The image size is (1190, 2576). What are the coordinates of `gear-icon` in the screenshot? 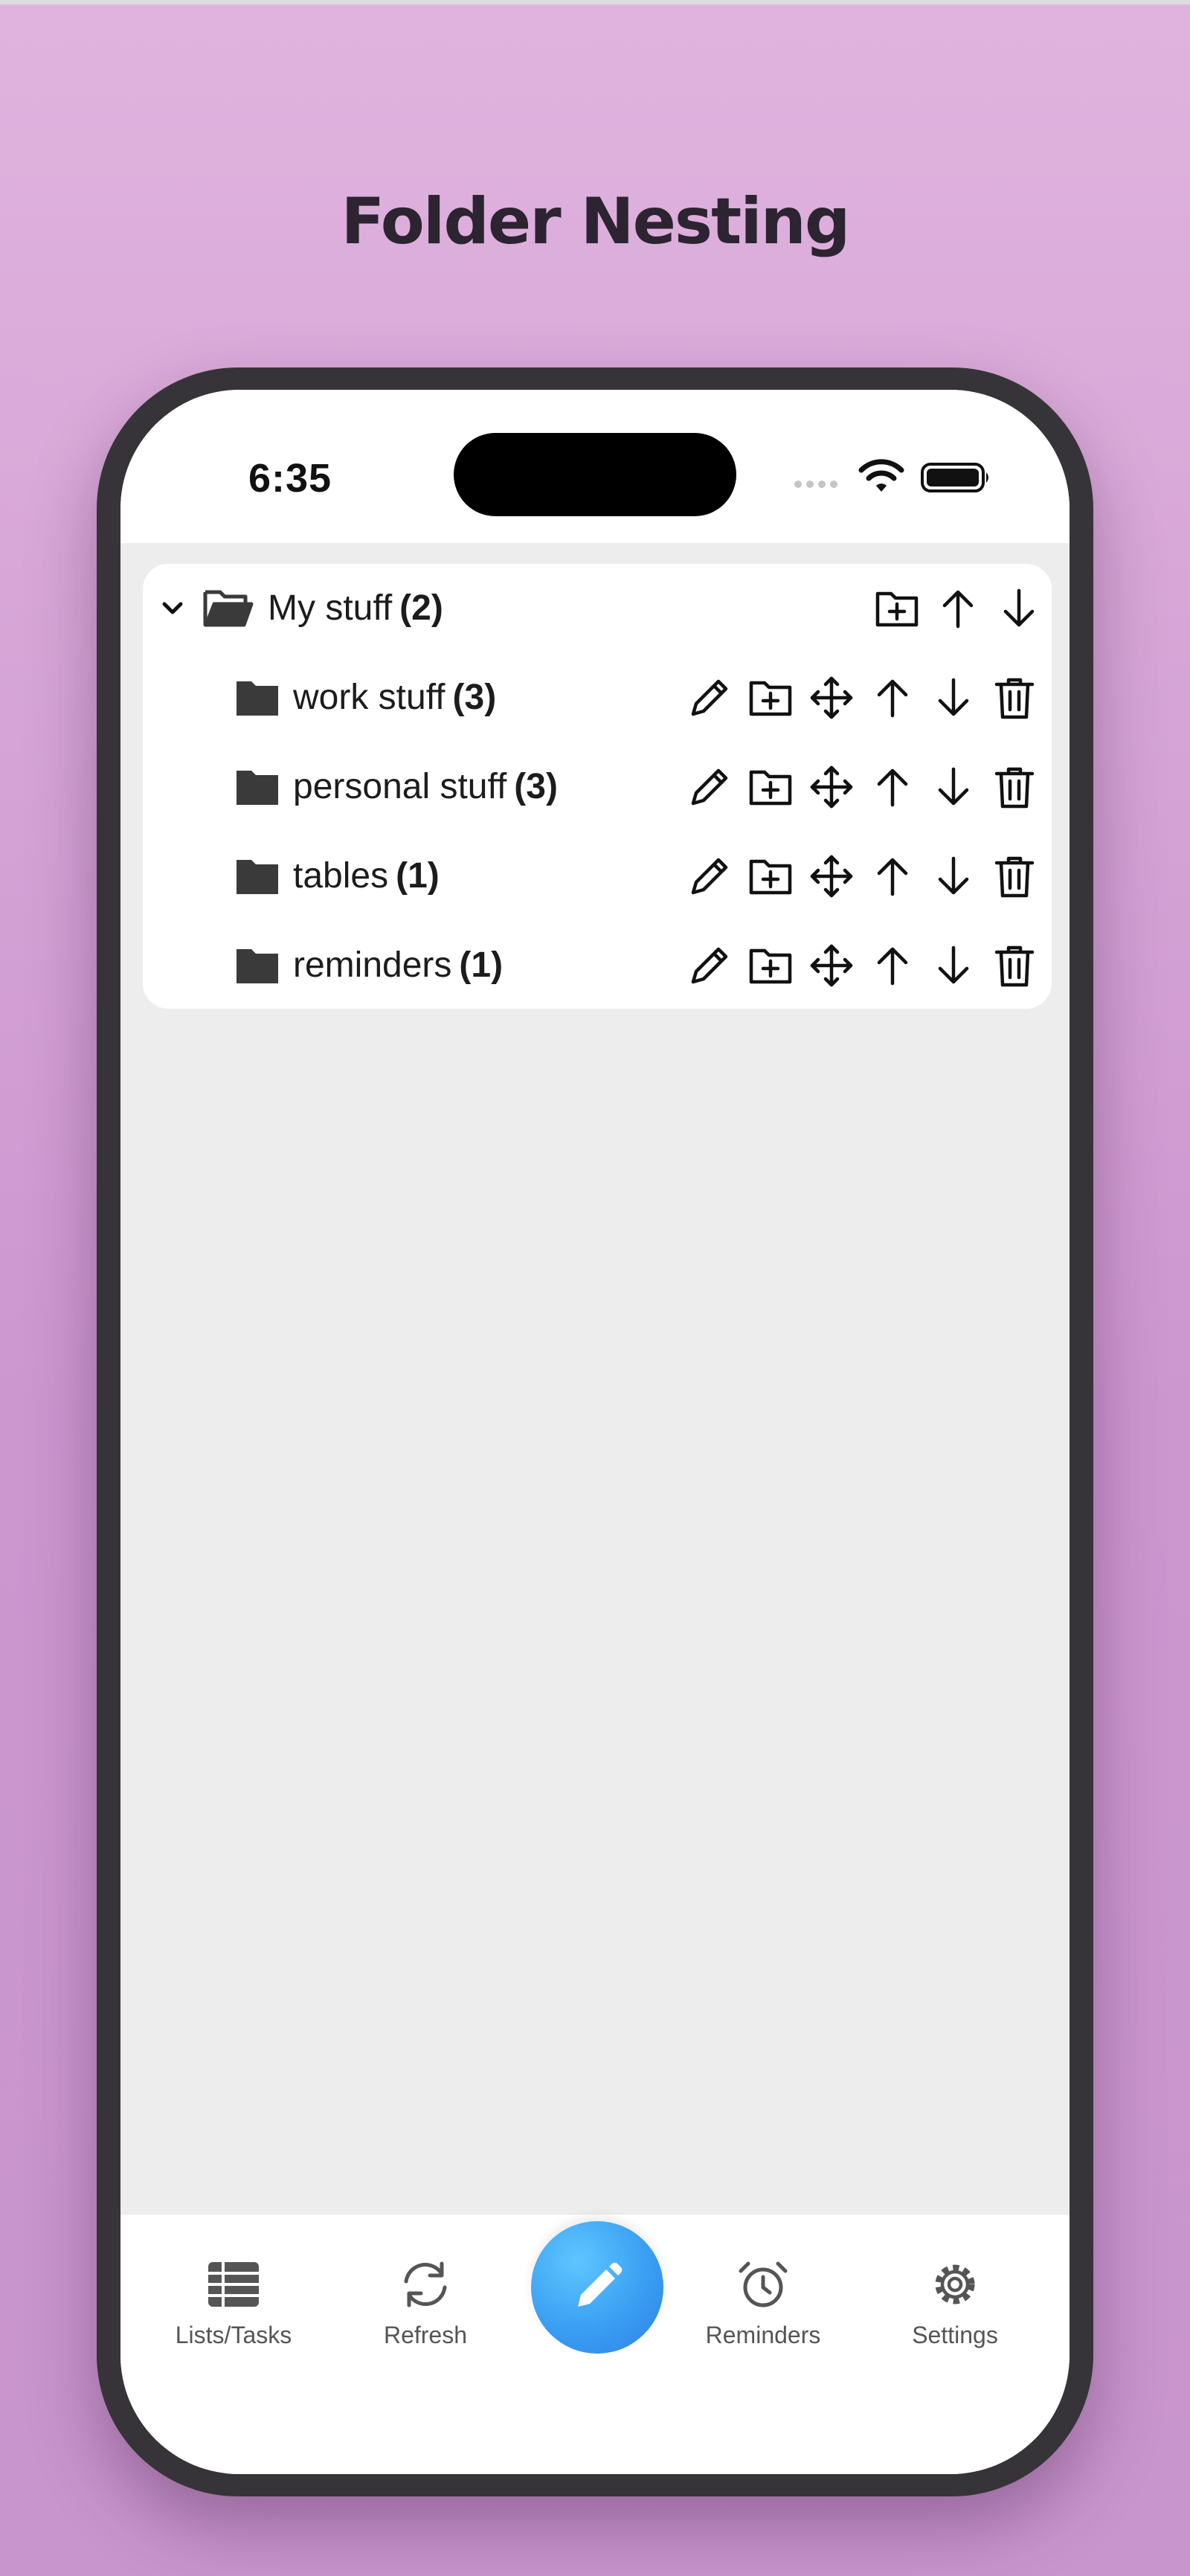 It's located at (955, 2284).